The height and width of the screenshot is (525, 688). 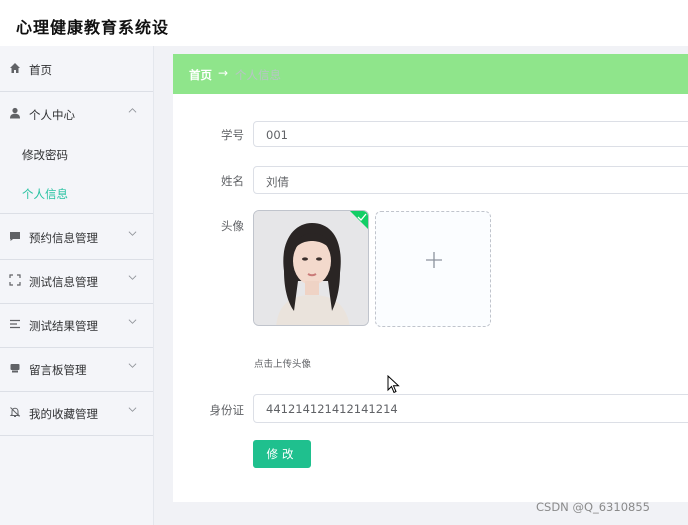 I want to click on avatar-label: 头像, so click(x=232, y=226).